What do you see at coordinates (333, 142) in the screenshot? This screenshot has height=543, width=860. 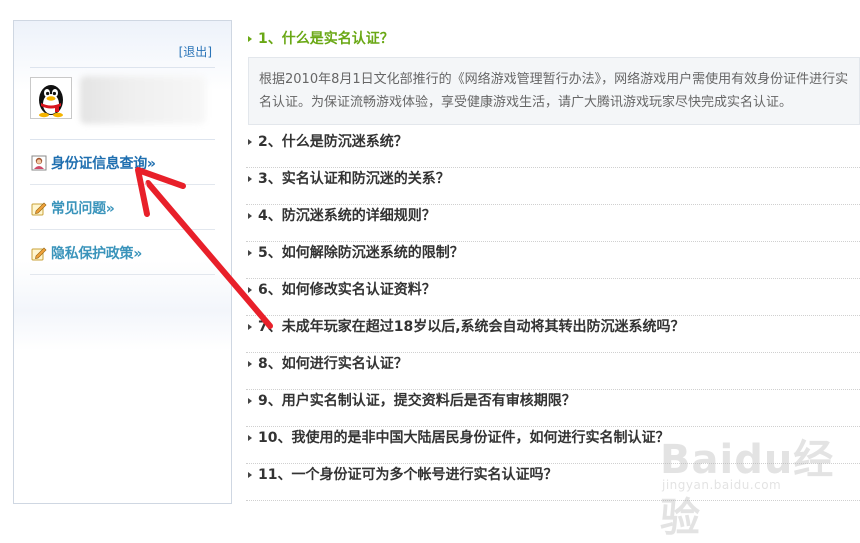 I see `question-text: 2、什么是防沉迷系统？` at bounding box center [333, 142].